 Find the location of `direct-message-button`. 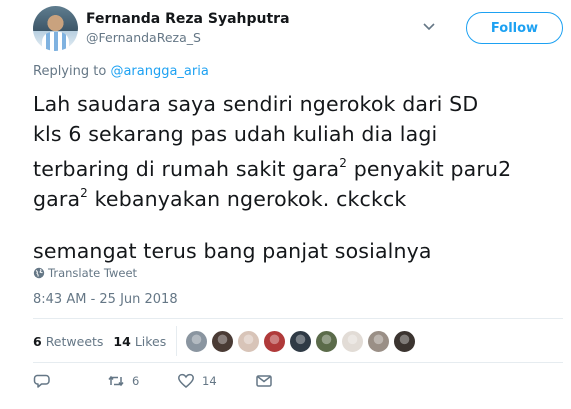

direct-message-button is located at coordinates (264, 381).